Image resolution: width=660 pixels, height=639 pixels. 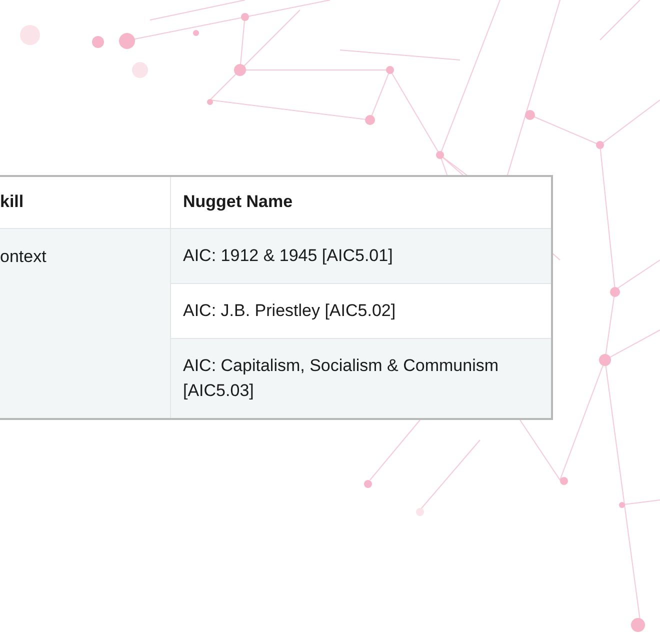 I want to click on table-cell: AIC: 1912 & 1945 [AIC5.01], so click(x=361, y=256).